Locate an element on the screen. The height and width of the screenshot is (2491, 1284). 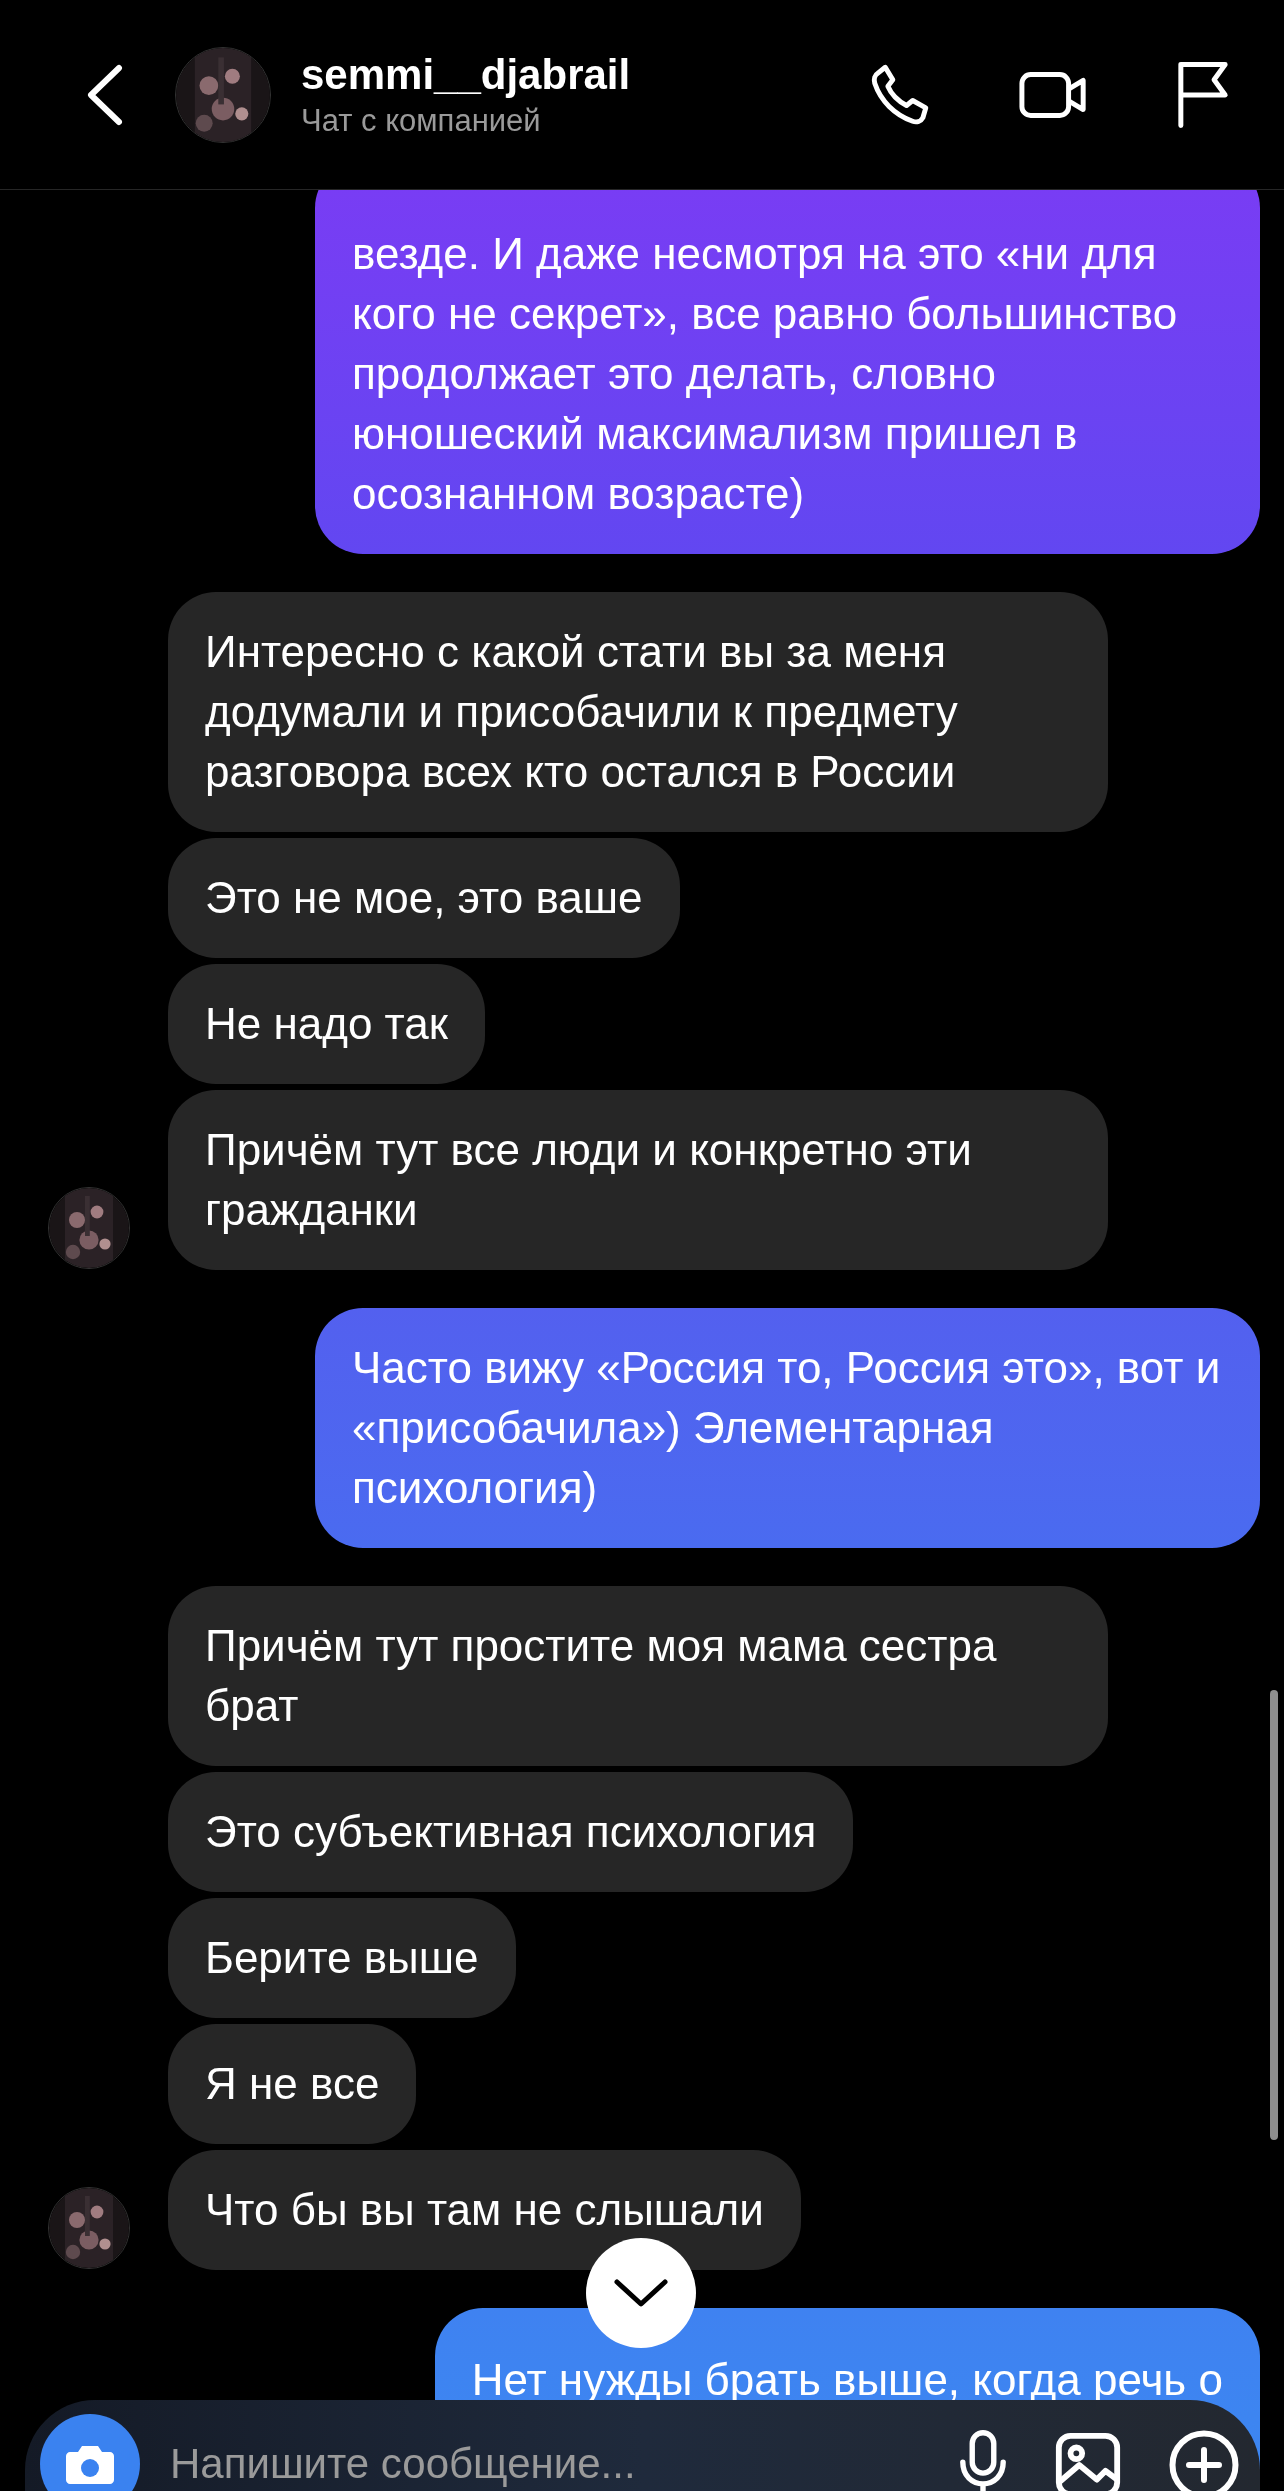
sent-message: везде. И даже несмотря на это «ни для кого не секрет», все равно большинство продолжает это делать, словно юношеский максимализм пришел в осознанном возрасте) is located at coordinates (787, 372).